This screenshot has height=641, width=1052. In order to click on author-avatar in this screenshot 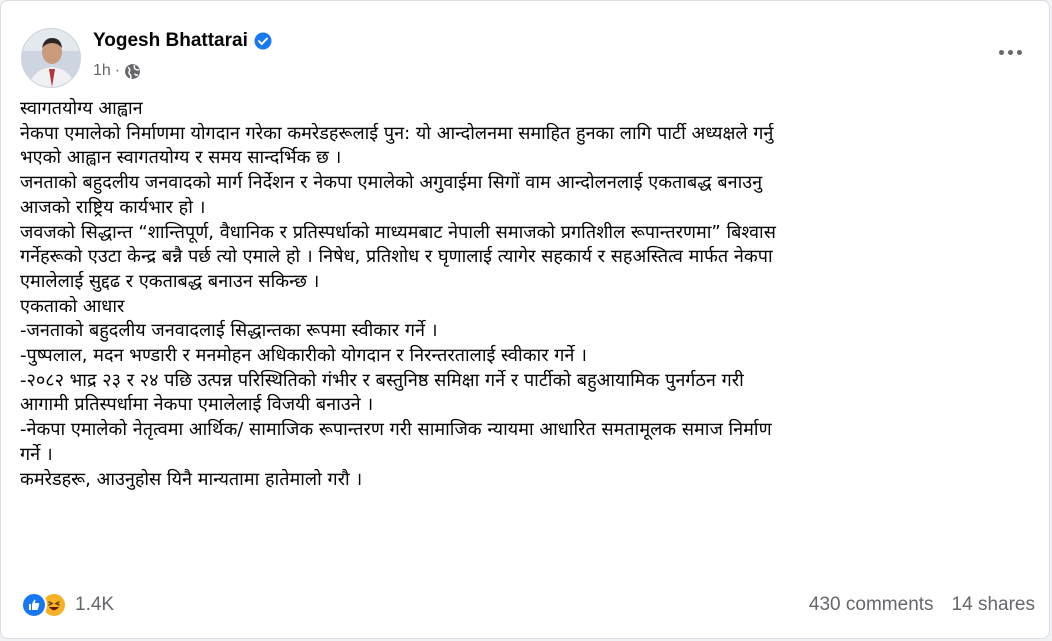, I will do `click(51, 58)`.